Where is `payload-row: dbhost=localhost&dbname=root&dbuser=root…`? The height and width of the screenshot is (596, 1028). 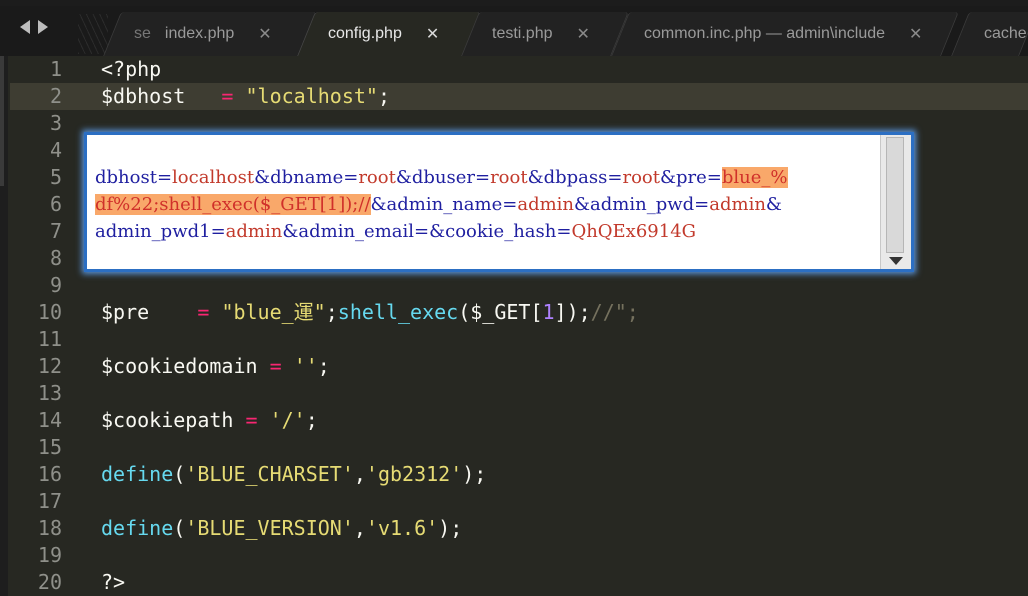 payload-row: dbhost=localhost&dbname=root&dbuser=root… is located at coordinates (490, 177).